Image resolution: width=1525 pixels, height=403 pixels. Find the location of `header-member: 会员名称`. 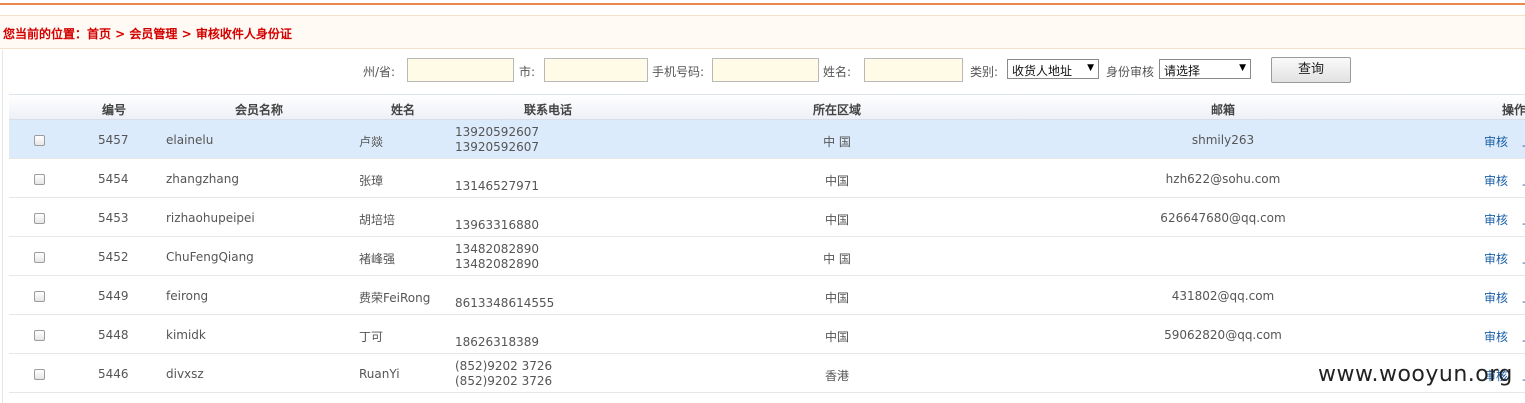

header-member: 会员名称 is located at coordinates (259, 110).